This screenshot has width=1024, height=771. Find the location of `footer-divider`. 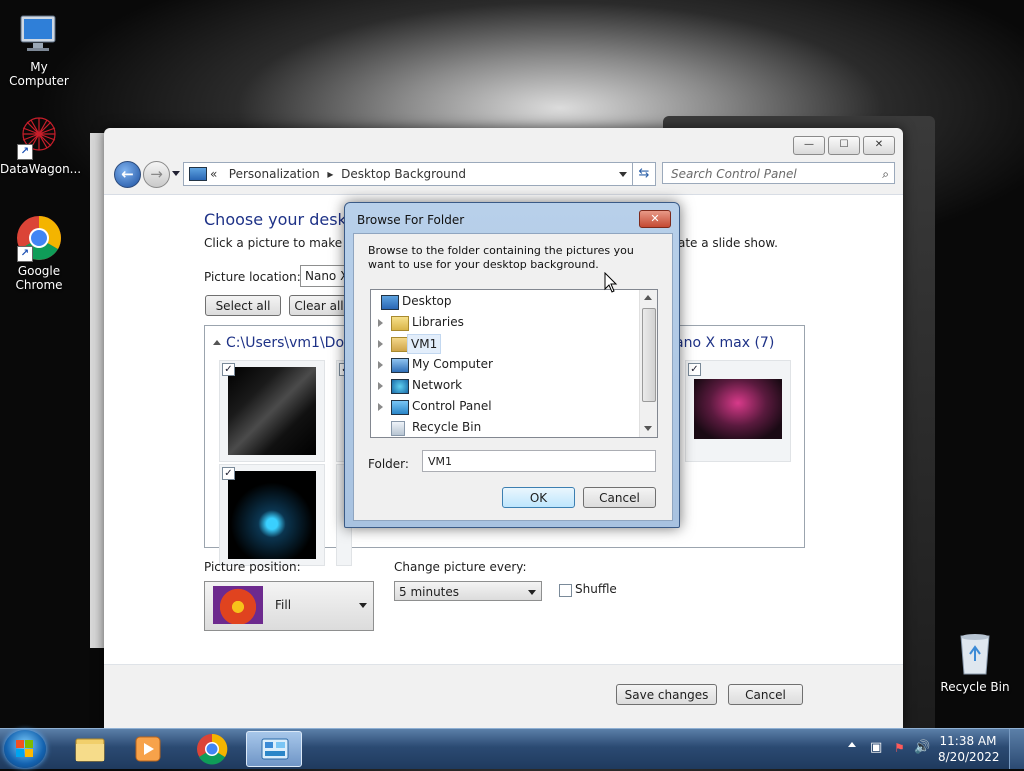

footer-divider is located at coordinates (503, 664).